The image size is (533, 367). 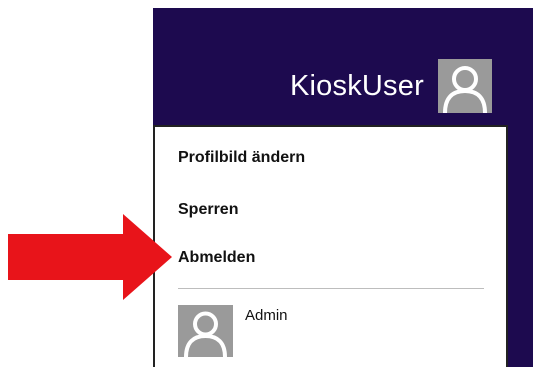 I want to click on red-arrow-icon, so click(x=90, y=257).